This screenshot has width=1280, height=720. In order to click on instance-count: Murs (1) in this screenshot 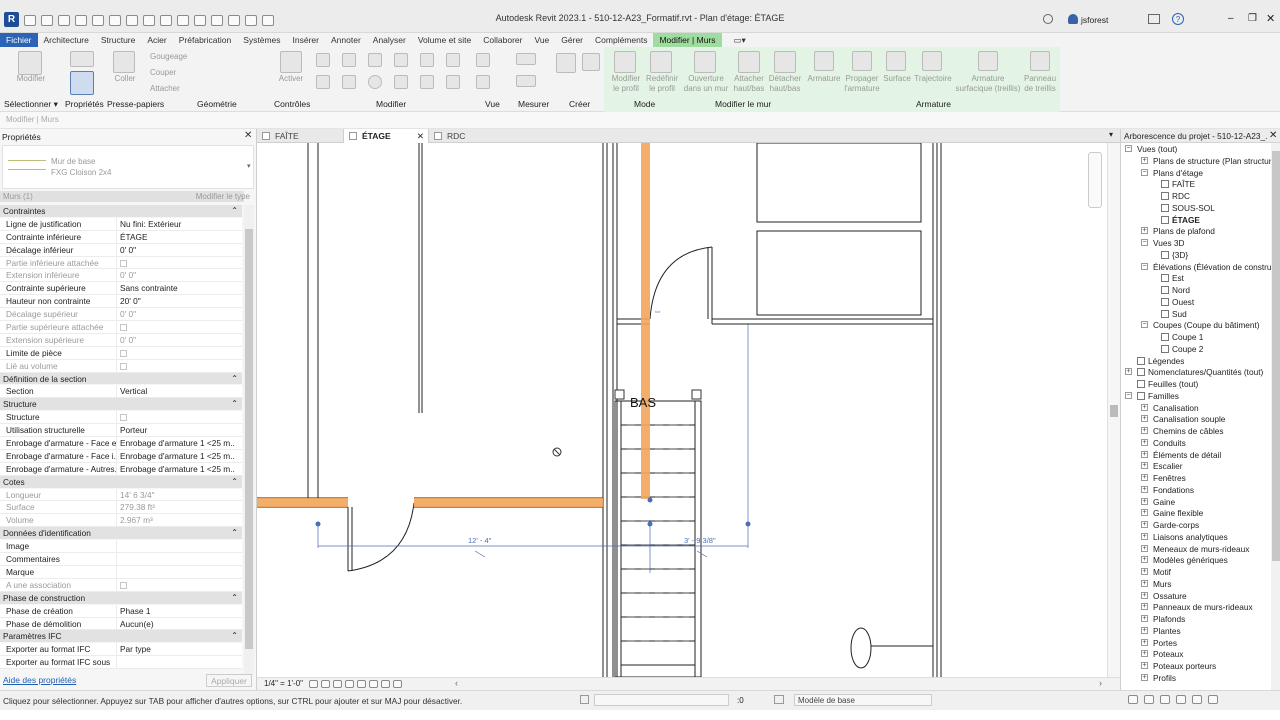, I will do `click(18, 196)`.